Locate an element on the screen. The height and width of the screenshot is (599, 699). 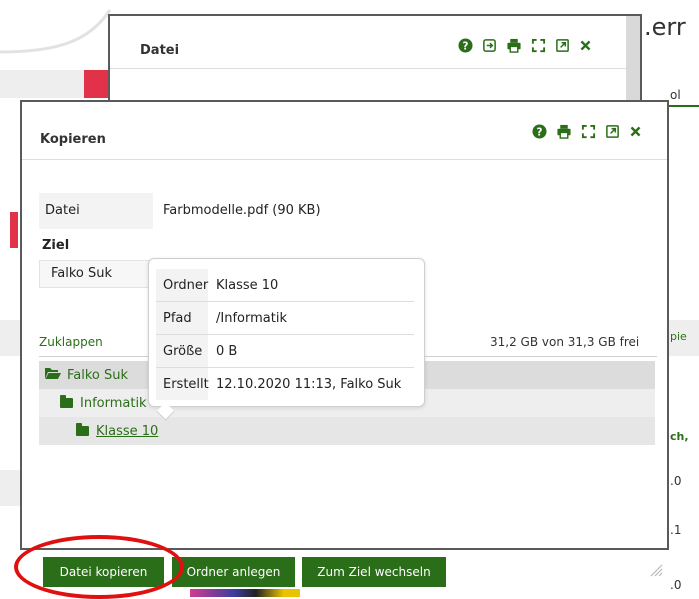
background-red-marker is located at coordinates (14, 230).